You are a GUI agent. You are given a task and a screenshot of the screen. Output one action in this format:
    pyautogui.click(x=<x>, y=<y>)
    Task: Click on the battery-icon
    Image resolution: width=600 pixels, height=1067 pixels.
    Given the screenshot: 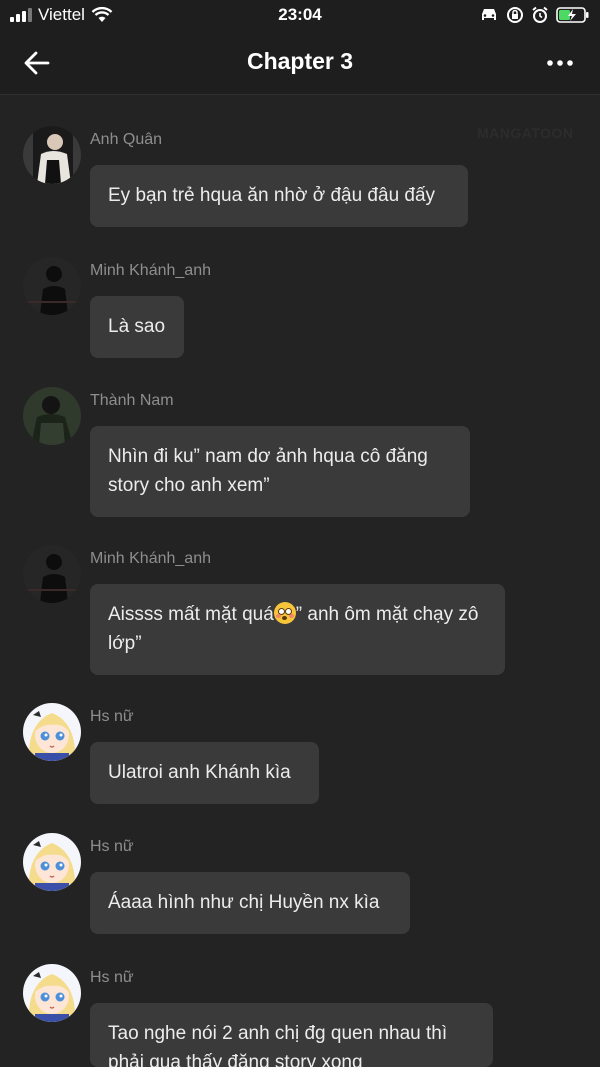 What is the action you would take?
    pyautogui.click(x=572, y=15)
    